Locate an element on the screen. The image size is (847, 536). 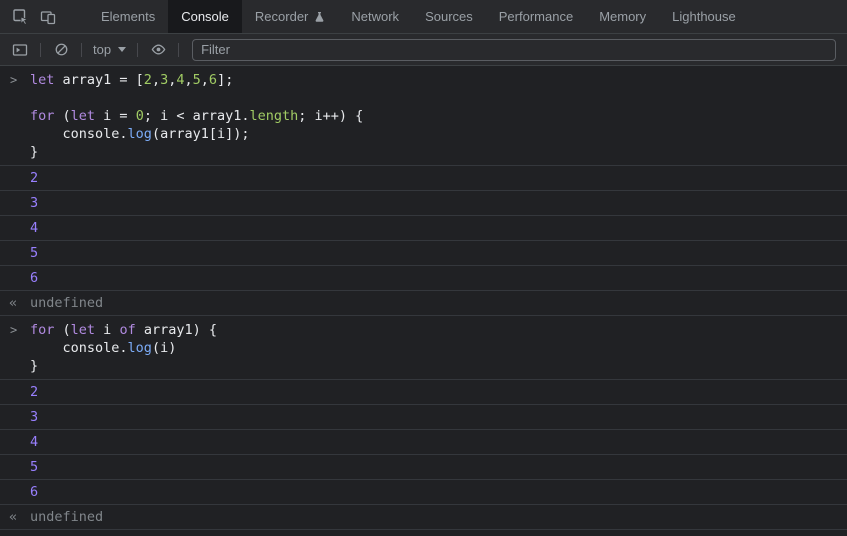
eye-icon is located at coordinates (158, 49).